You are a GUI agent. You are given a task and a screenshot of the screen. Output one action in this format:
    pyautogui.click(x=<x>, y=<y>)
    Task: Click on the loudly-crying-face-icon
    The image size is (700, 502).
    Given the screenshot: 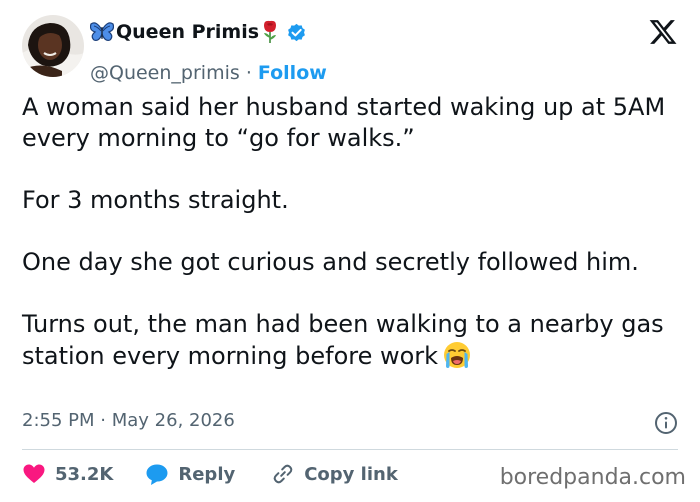 What is the action you would take?
    pyautogui.click(x=457, y=355)
    